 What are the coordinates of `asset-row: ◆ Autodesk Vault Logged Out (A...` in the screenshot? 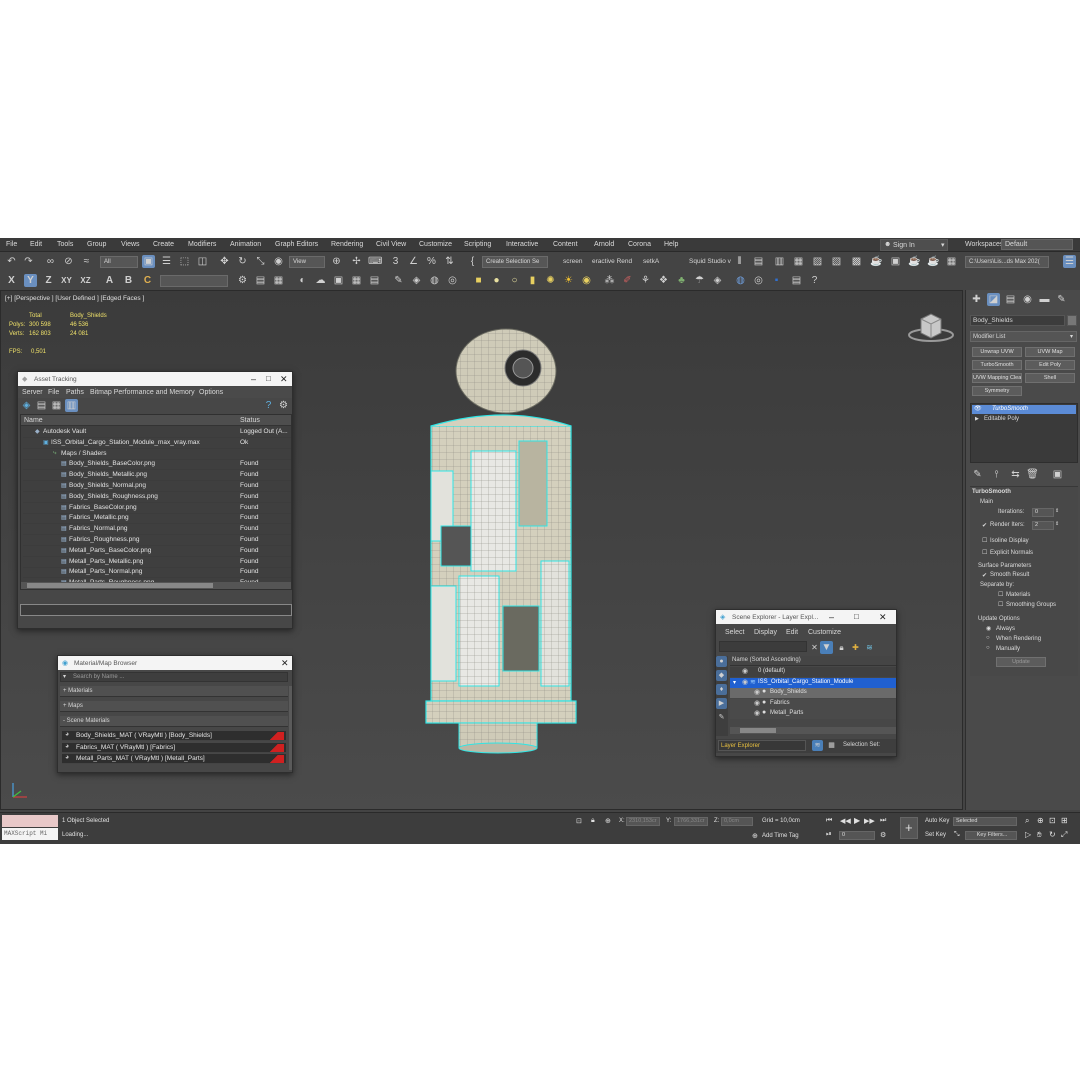 It's located at (157, 432).